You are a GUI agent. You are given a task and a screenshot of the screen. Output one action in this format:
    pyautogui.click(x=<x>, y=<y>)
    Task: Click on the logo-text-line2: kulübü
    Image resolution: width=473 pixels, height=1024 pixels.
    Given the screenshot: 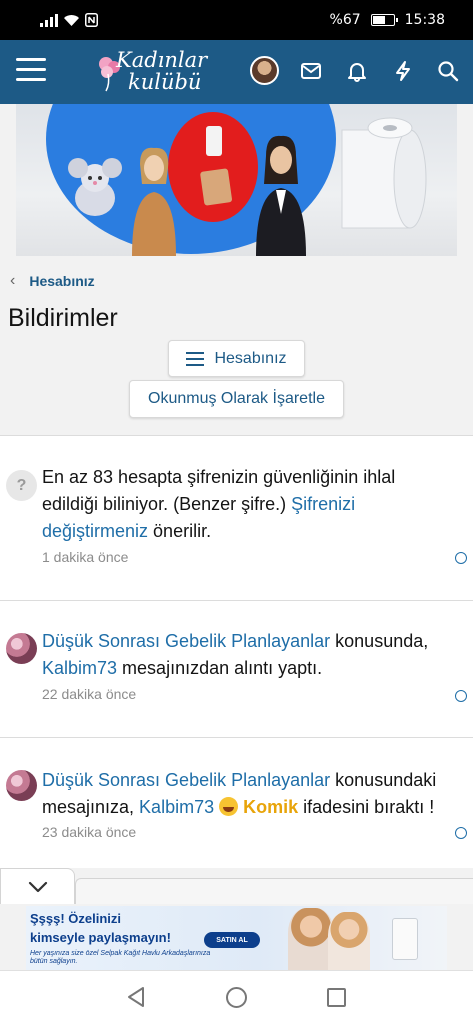 What is the action you would take?
    pyautogui.click(x=165, y=82)
    